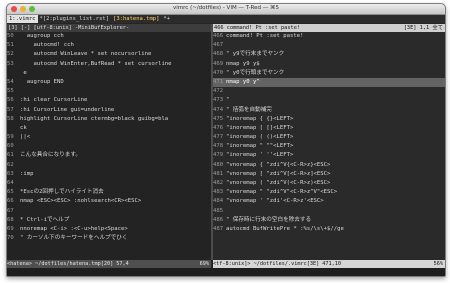  What do you see at coordinates (329, 36) in the screenshot?
I see `buffer-line: 466 command! Pt :set paste!` at bounding box center [329, 36].